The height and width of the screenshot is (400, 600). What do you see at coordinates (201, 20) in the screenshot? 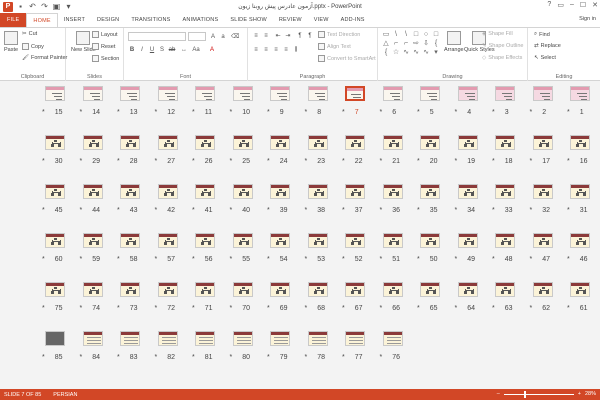
I see `tab-animations: ANIMATIONS` at bounding box center [201, 20].